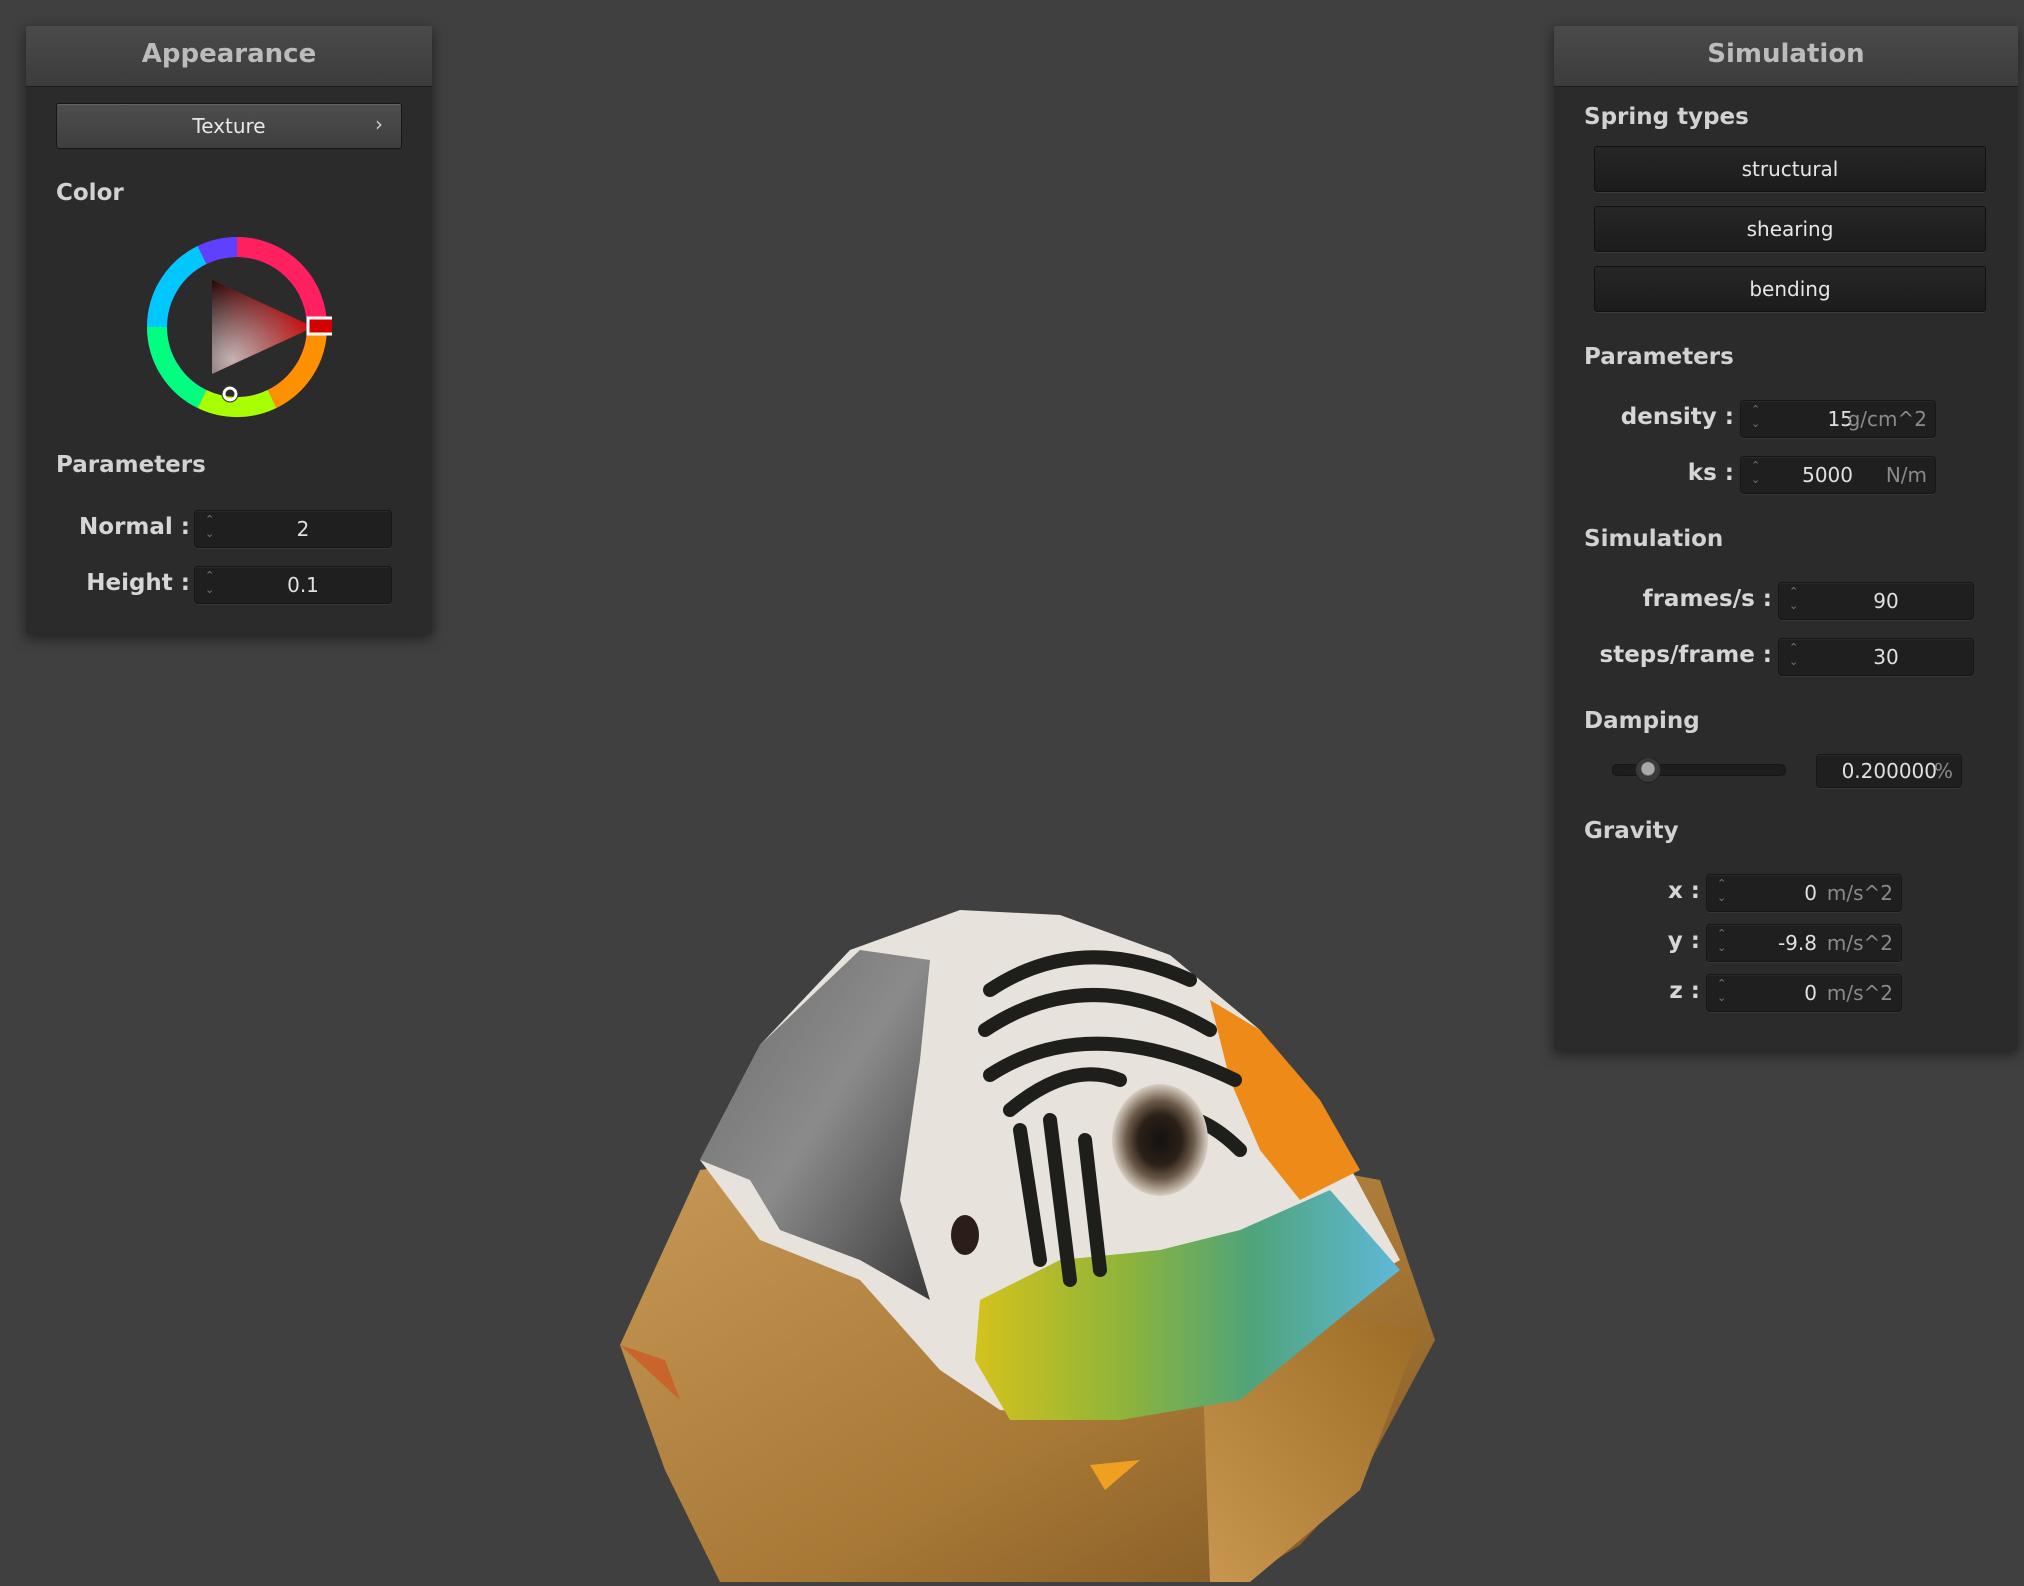 This screenshot has height=1586, width=2024. What do you see at coordinates (134, 527) in the screenshot?
I see `normal-label: Normal :` at bounding box center [134, 527].